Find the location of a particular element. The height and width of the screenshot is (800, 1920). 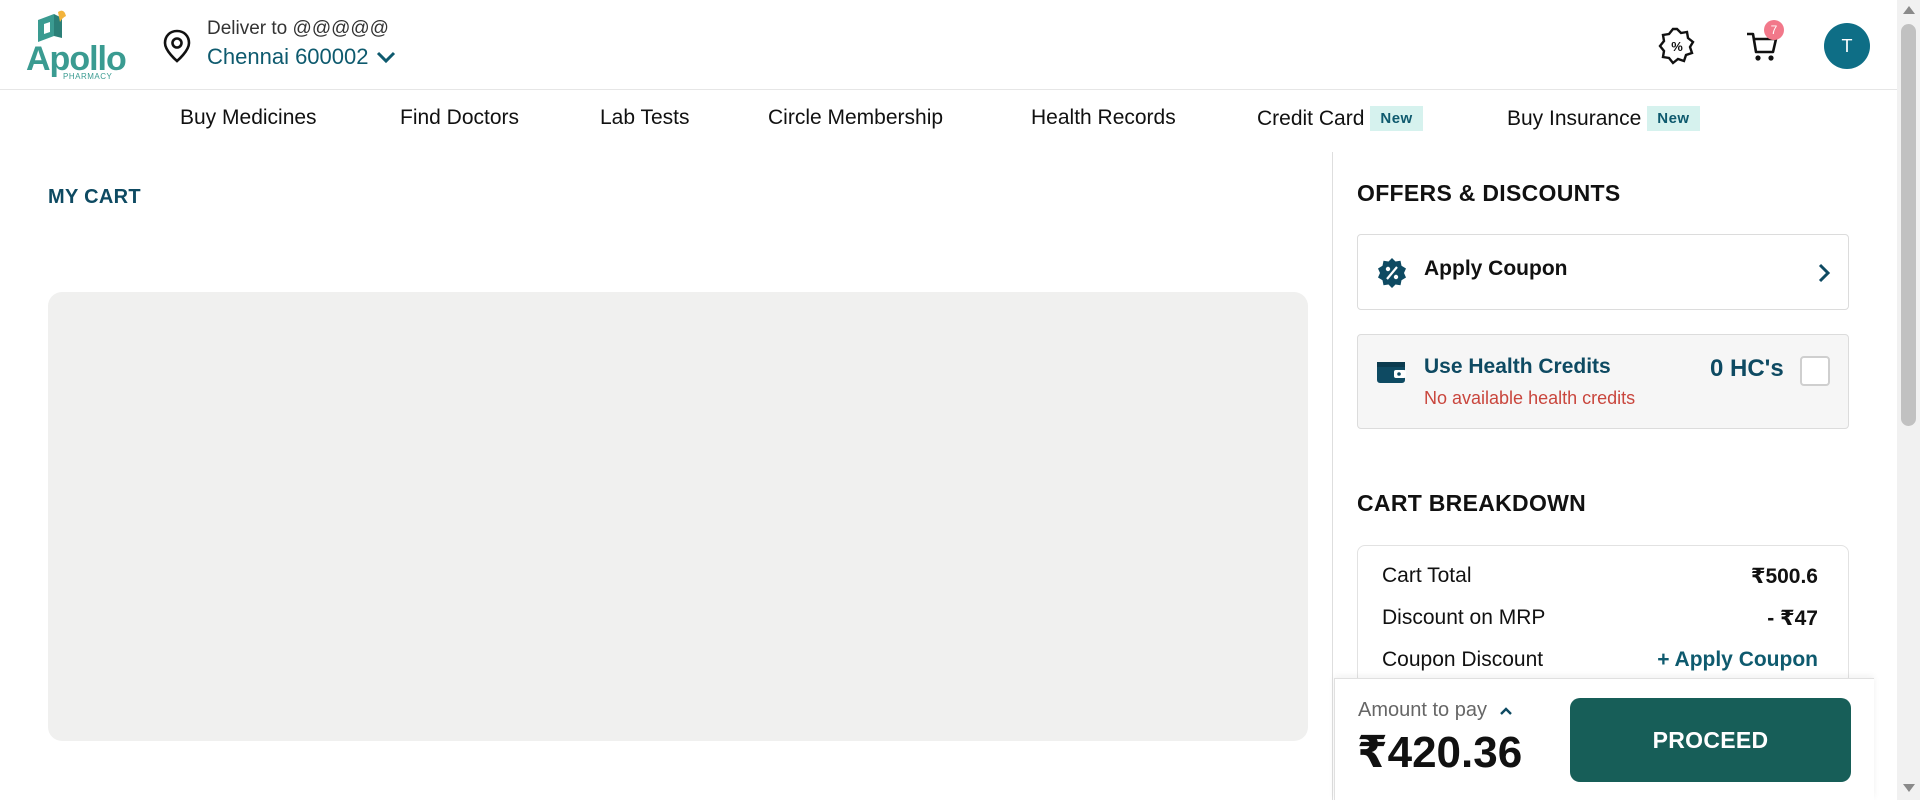

nav-item-health-records: Health Records is located at coordinates (1103, 118).